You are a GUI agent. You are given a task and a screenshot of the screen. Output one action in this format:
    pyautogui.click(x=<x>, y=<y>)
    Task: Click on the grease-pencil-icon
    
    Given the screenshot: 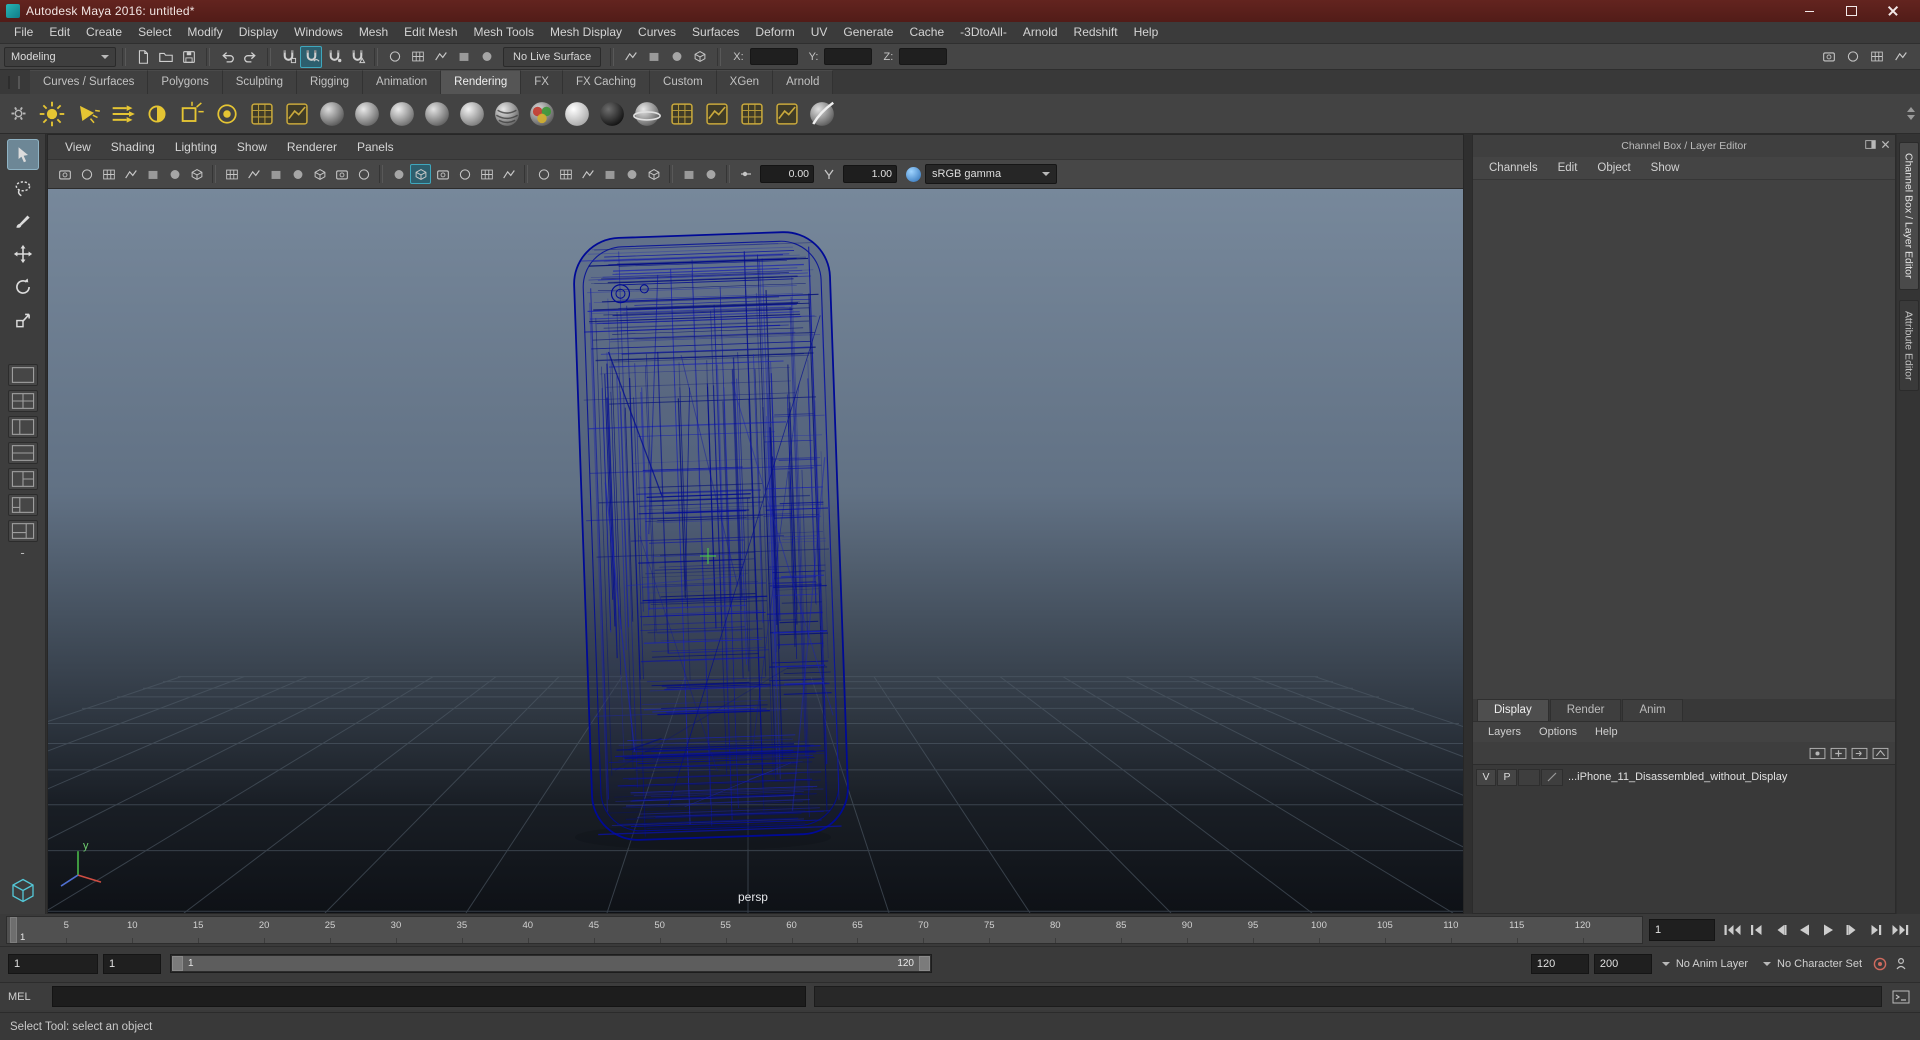 What is the action you would take?
    pyautogui.click(x=196, y=174)
    